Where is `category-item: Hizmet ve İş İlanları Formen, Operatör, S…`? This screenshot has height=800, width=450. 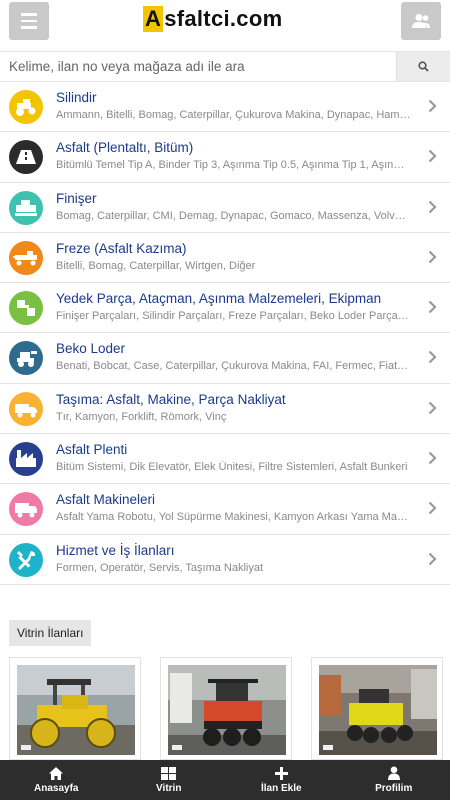
category-item: Hizmet ve İş İlanları Formen, Operatör, S… is located at coordinates (225, 560).